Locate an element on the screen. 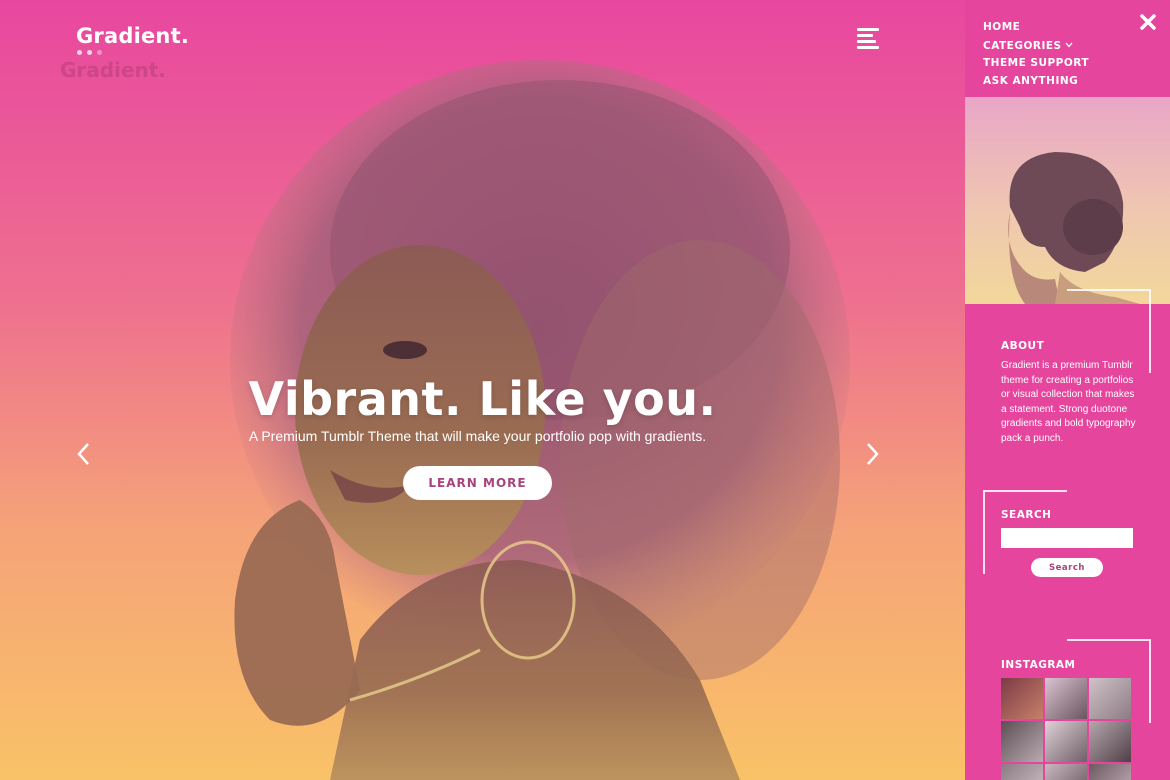  chevron-right-icon is located at coordinates (872, 454).